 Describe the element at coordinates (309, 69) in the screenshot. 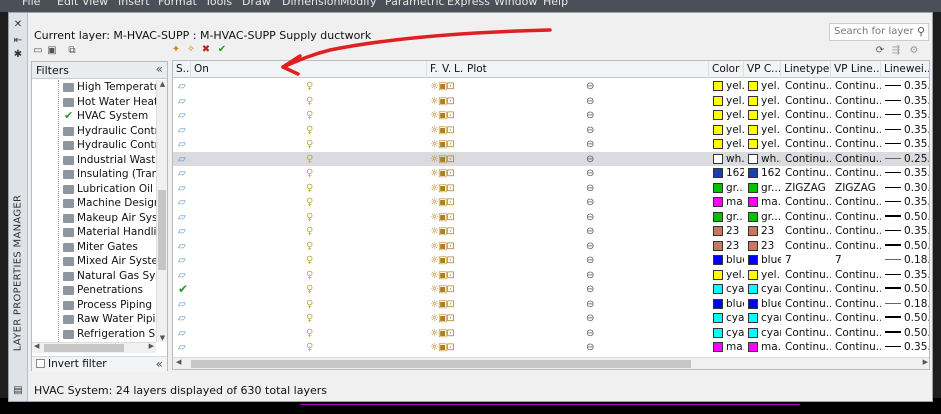

I see `col-on: On` at that location.